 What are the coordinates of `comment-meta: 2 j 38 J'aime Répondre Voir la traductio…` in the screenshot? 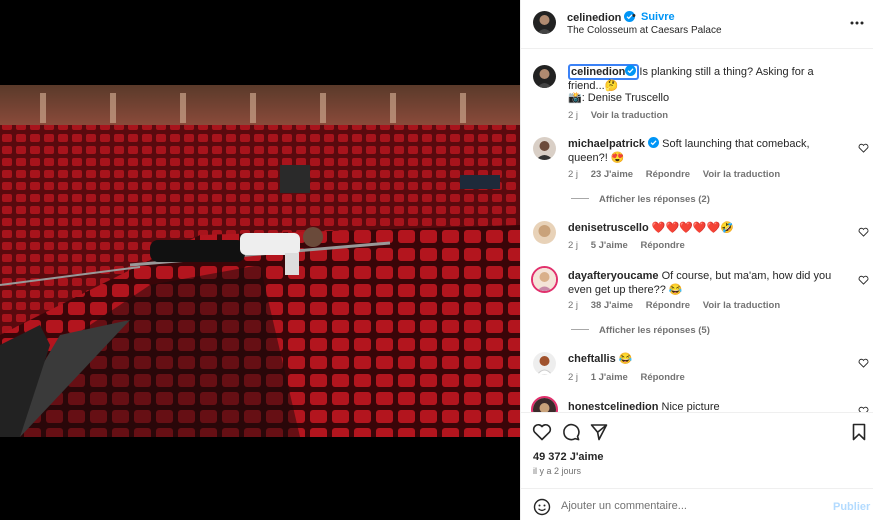 It's located at (679, 305).